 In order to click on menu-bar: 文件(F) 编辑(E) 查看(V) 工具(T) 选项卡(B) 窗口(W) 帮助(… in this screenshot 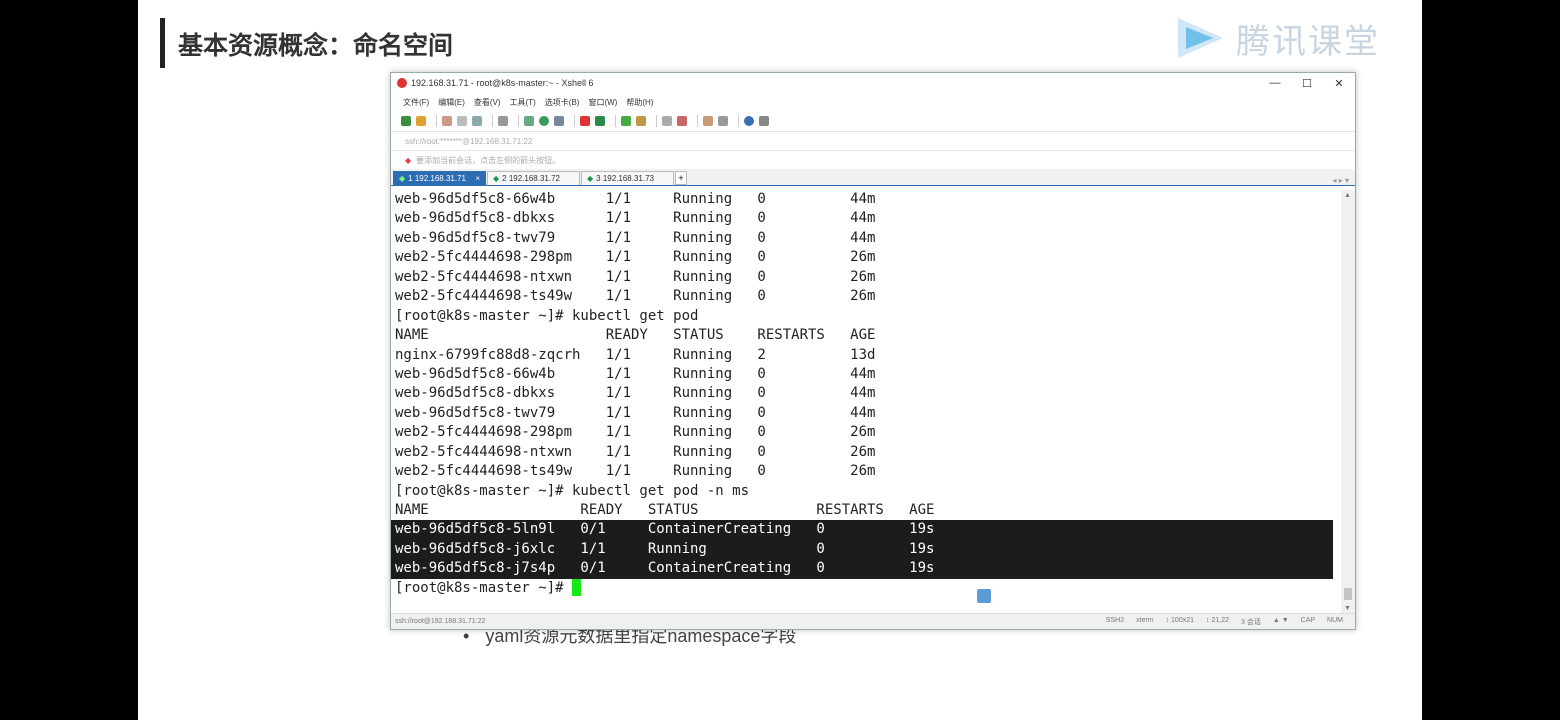, I will do `click(873, 102)`.